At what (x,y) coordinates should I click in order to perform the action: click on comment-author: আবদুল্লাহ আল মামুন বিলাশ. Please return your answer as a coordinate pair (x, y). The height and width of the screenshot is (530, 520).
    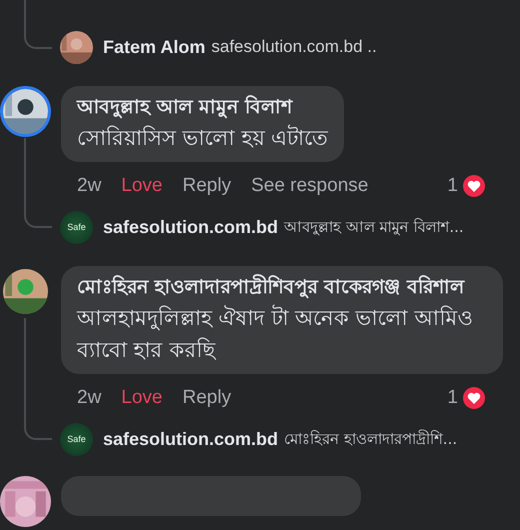
    Looking at the image, I should click on (202, 107).